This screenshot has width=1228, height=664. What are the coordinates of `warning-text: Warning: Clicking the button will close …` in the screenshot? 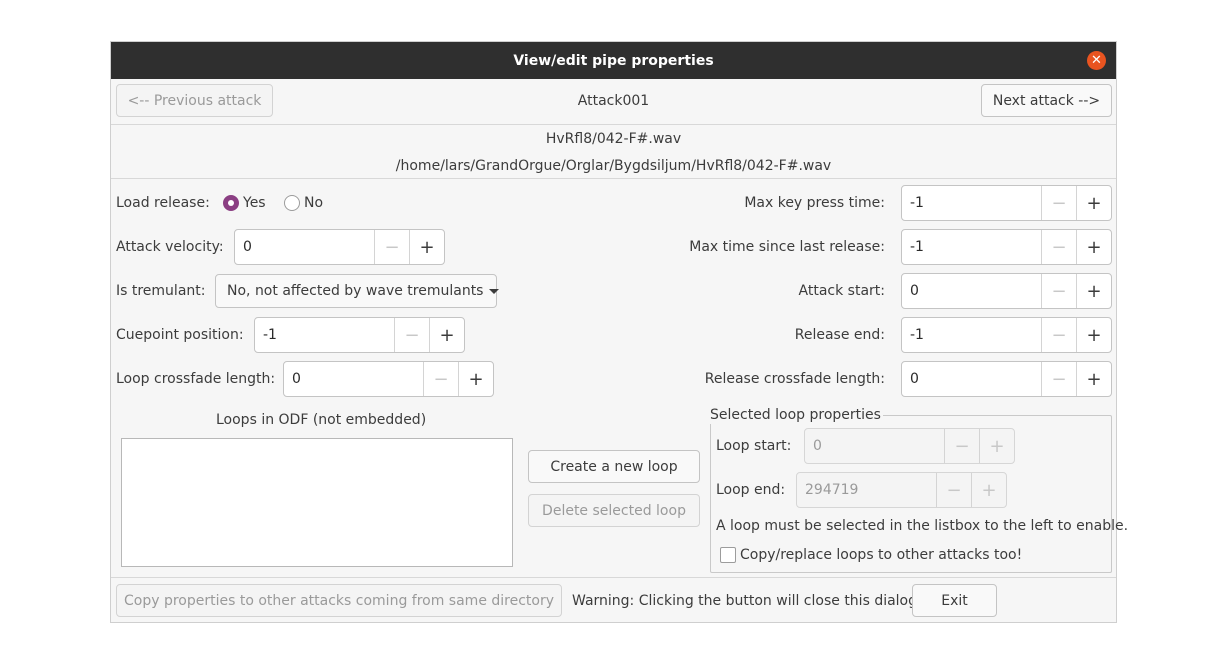 It's located at (747, 601).